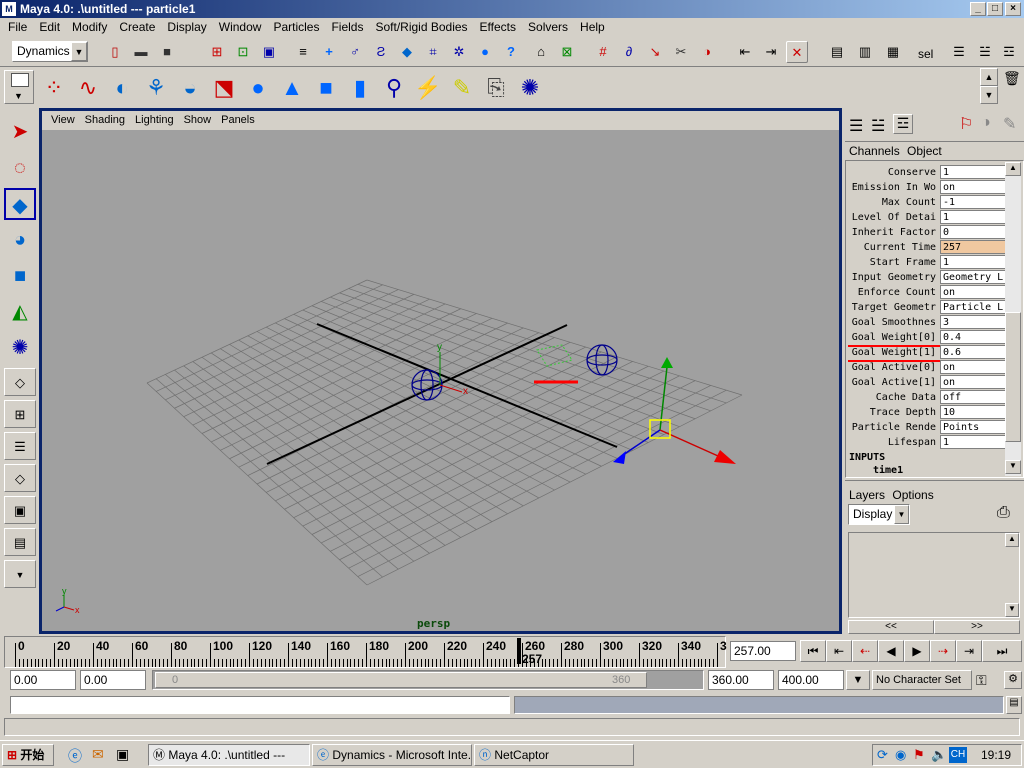 The height and width of the screenshot is (768, 1024). Describe the element at coordinates (156, 88) in the screenshot. I see `directional-emitter-icon: ⚘` at that location.